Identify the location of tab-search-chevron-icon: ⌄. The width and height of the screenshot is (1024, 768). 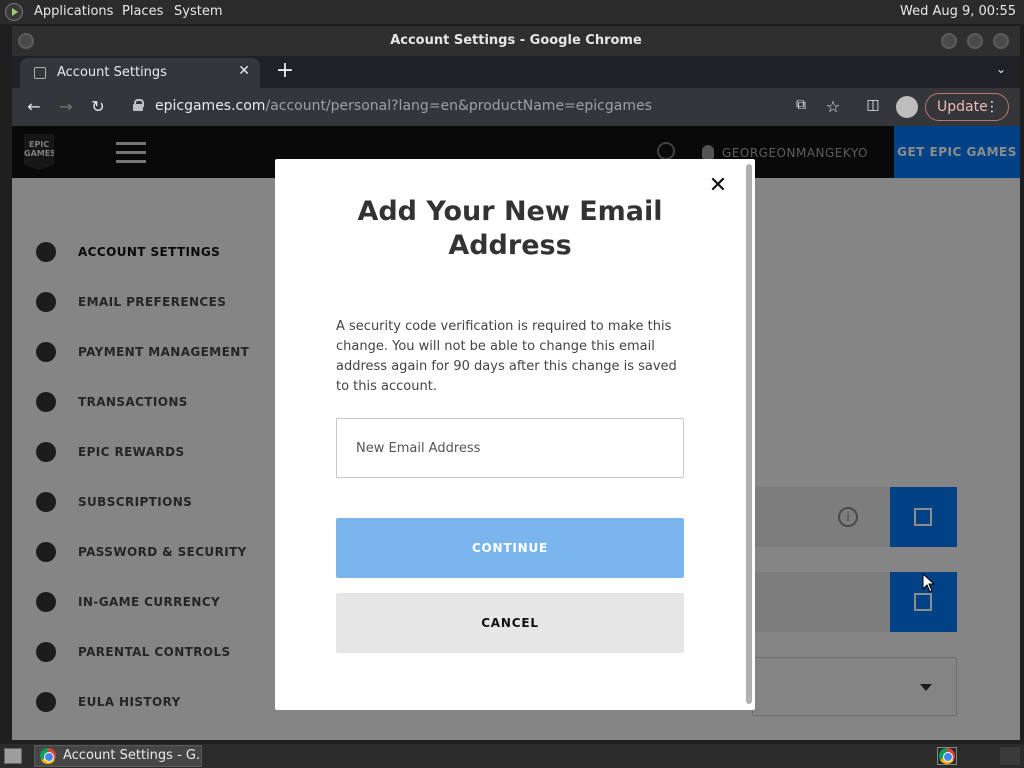
(1001, 69).